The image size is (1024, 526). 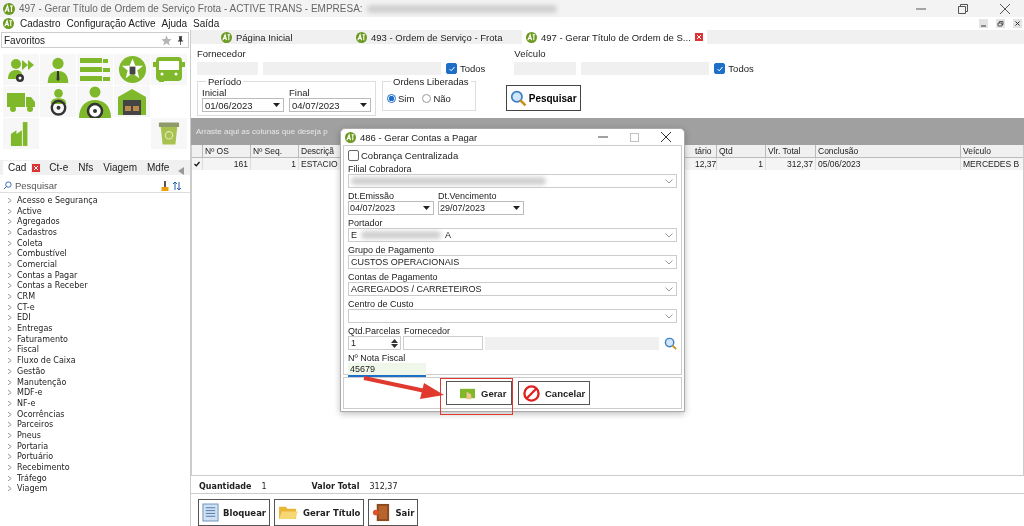 What do you see at coordinates (383, 486) in the screenshot?
I see `summary-value: 312,37` at bounding box center [383, 486].